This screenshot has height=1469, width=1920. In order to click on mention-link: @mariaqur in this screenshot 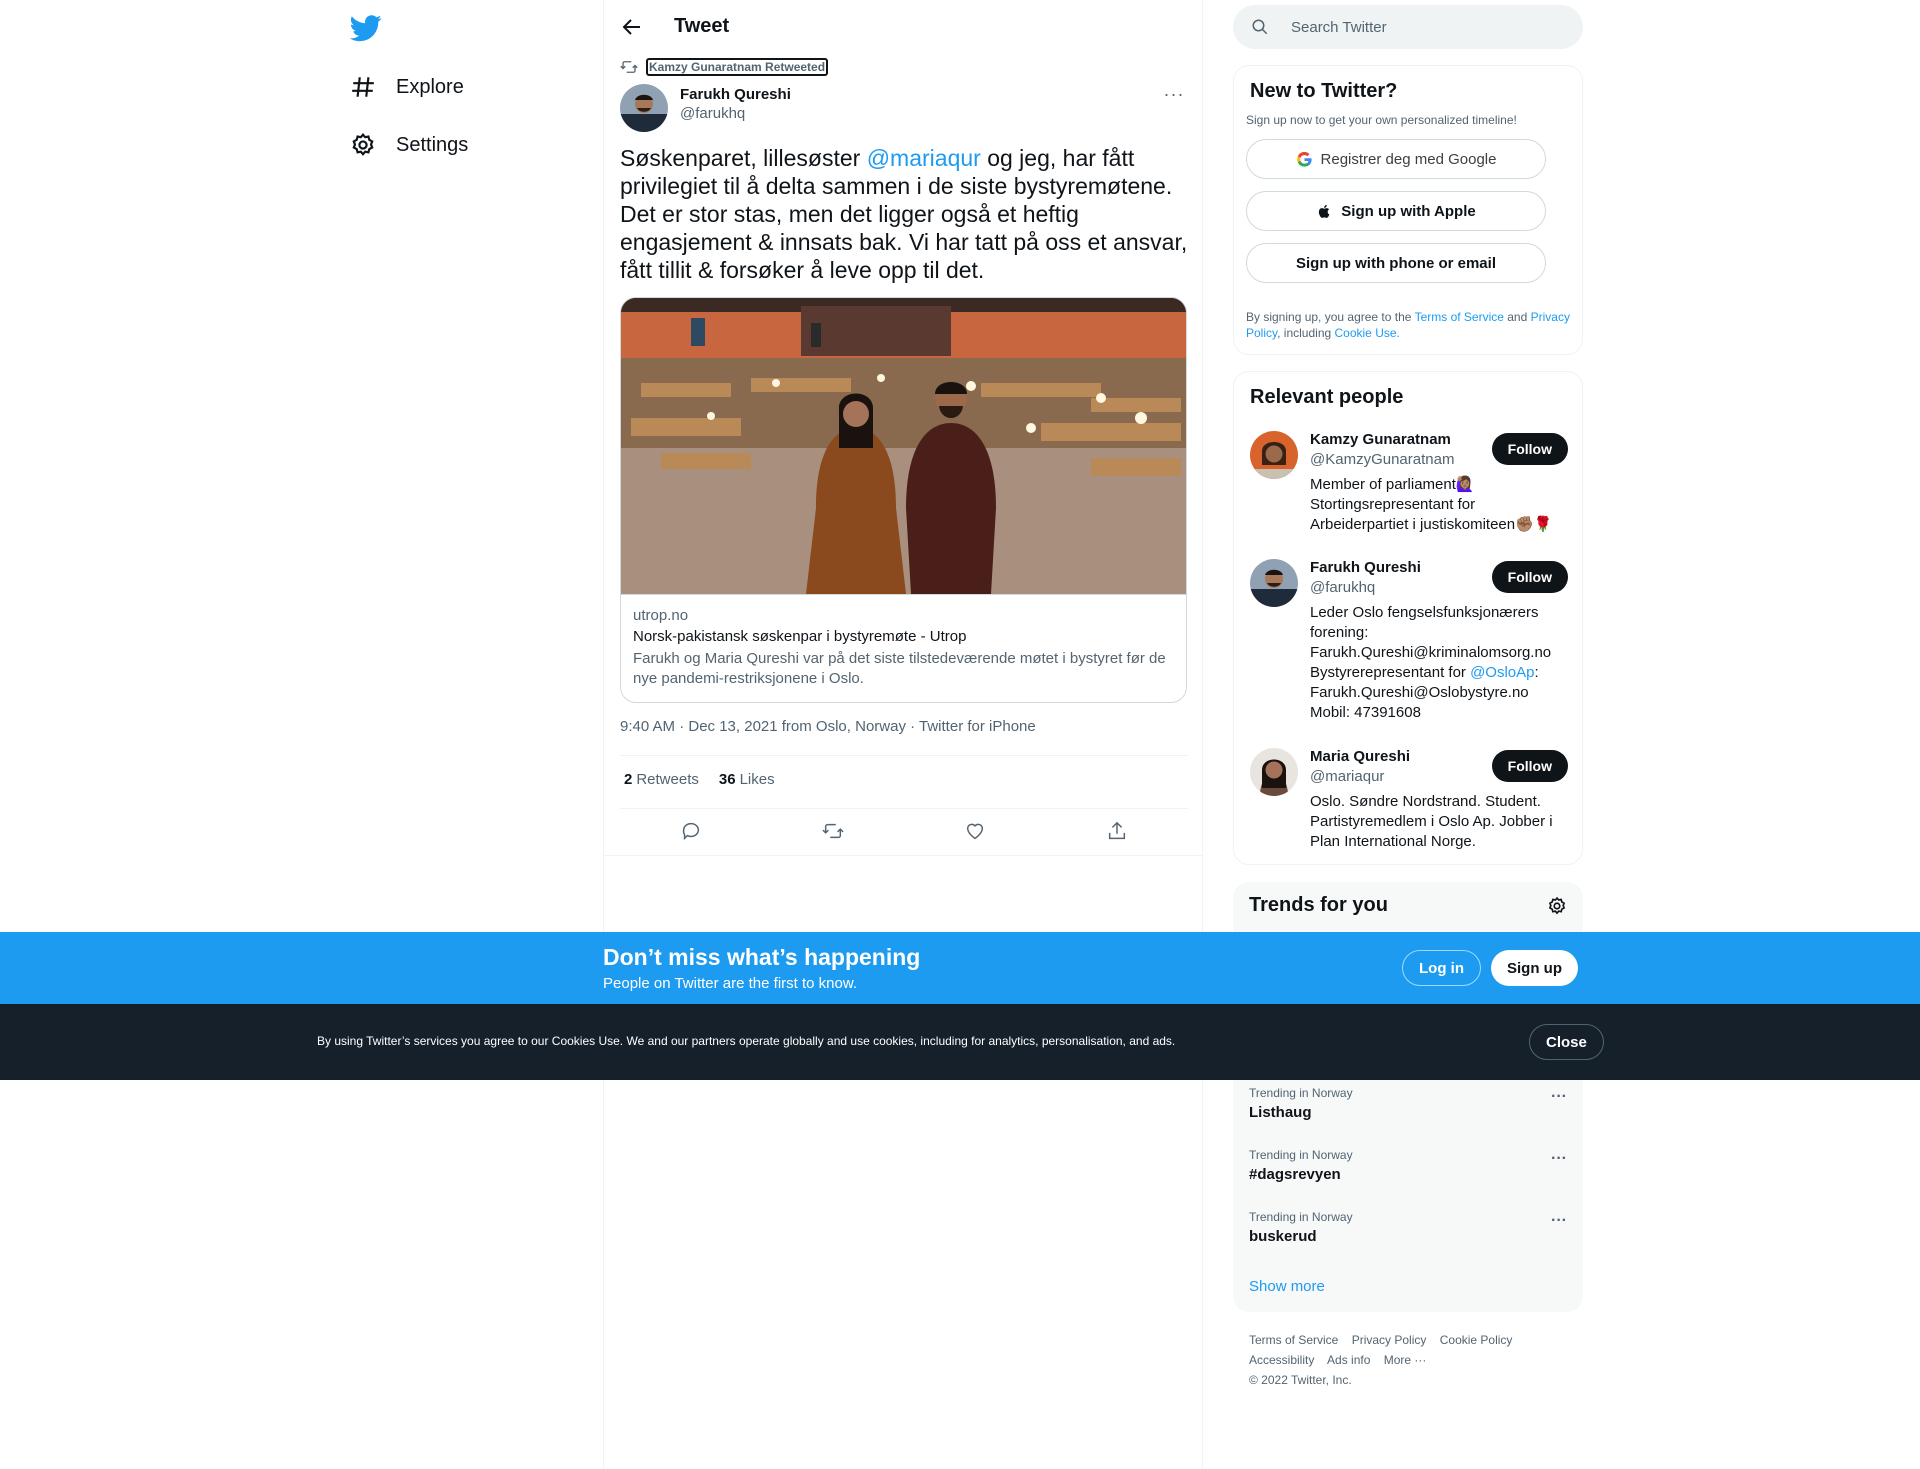, I will do `click(924, 158)`.